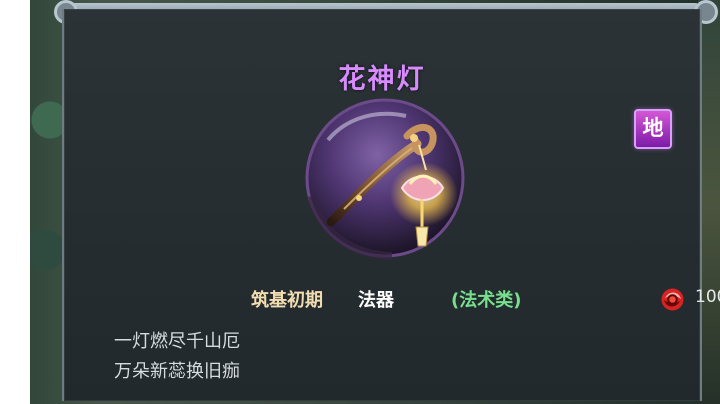 This screenshot has height=404, width=720. I want to click on required-realm: 筑基初期, so click(287, 300).